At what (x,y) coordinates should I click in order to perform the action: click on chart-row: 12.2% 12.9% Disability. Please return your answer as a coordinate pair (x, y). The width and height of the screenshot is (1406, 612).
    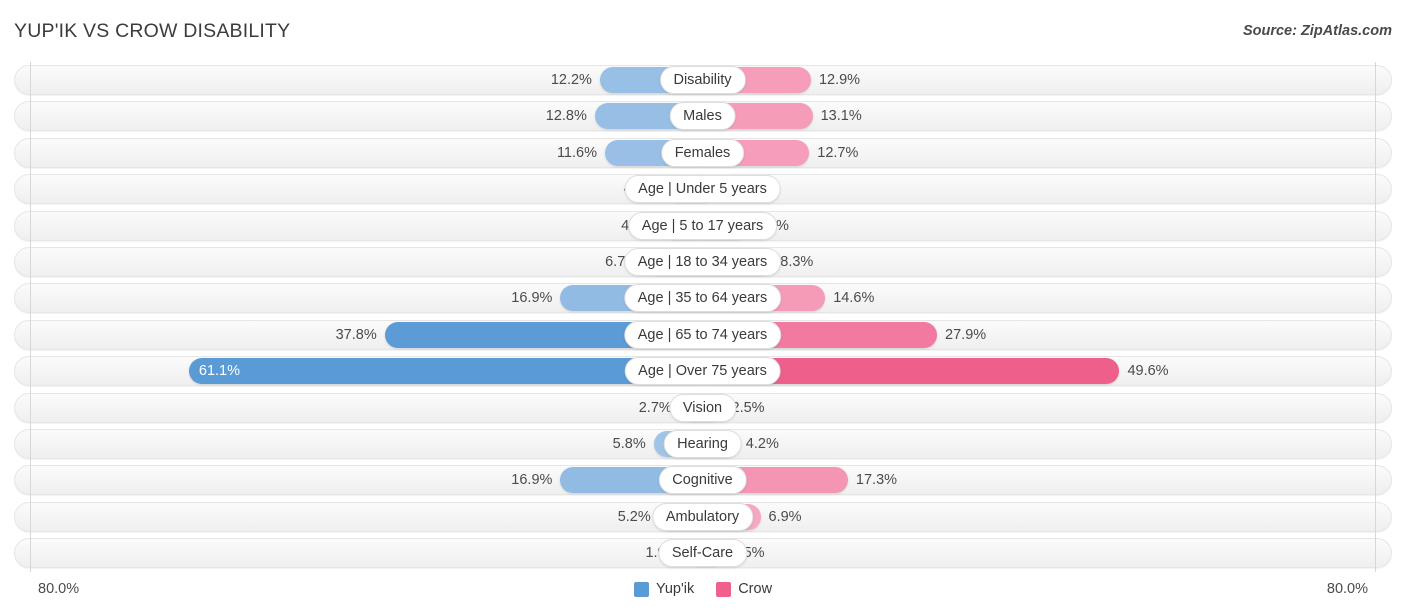
    Looking at the image, I should click on (703, 80).